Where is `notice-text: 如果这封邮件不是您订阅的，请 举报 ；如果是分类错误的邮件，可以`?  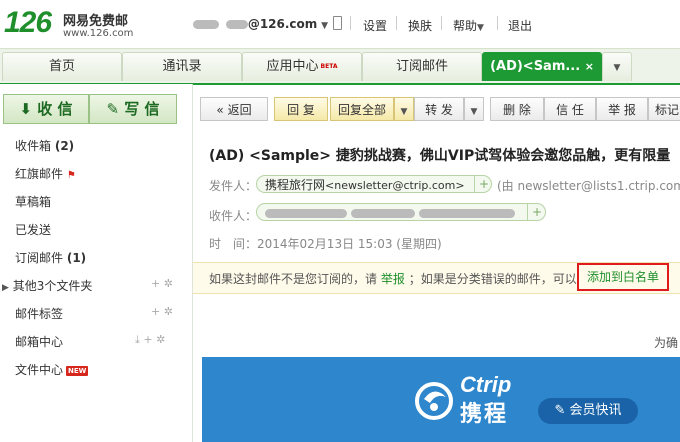
notice-text: 如果这封邮件不是您订阅的，请 举报 ；如果是分类错误的邮件，可以 is located at coordinates (393, 278).